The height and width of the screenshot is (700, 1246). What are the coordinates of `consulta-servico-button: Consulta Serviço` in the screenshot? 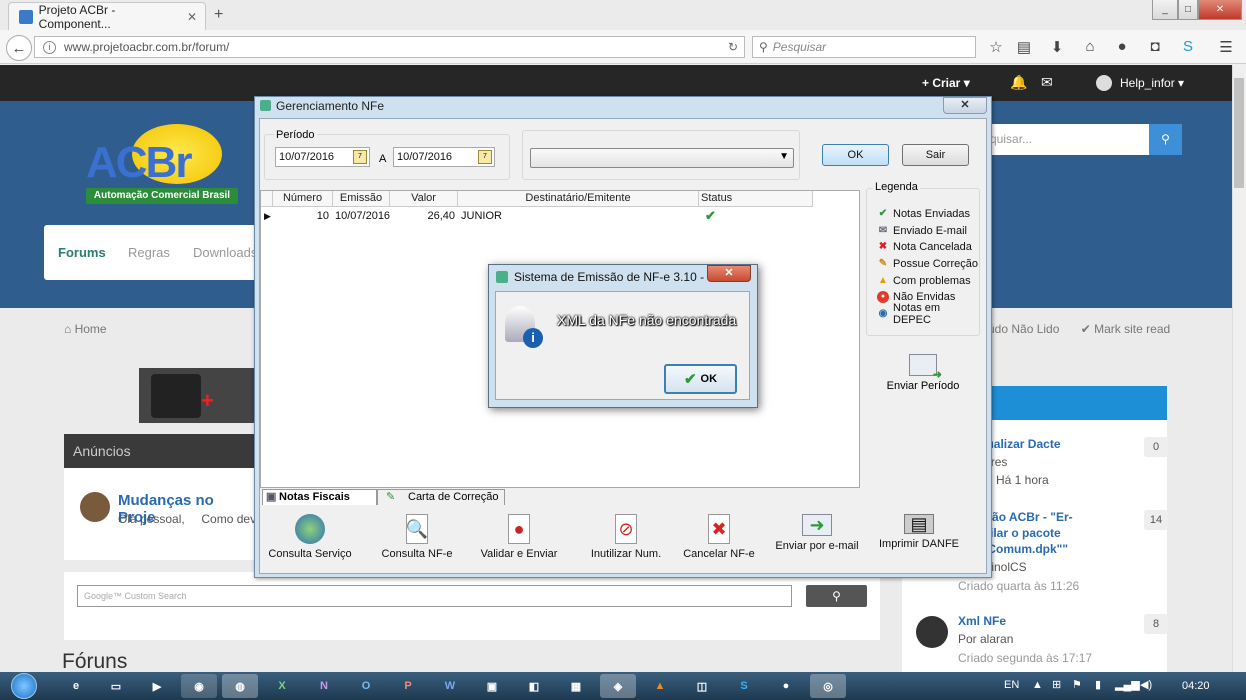 It's located at (310, 533).